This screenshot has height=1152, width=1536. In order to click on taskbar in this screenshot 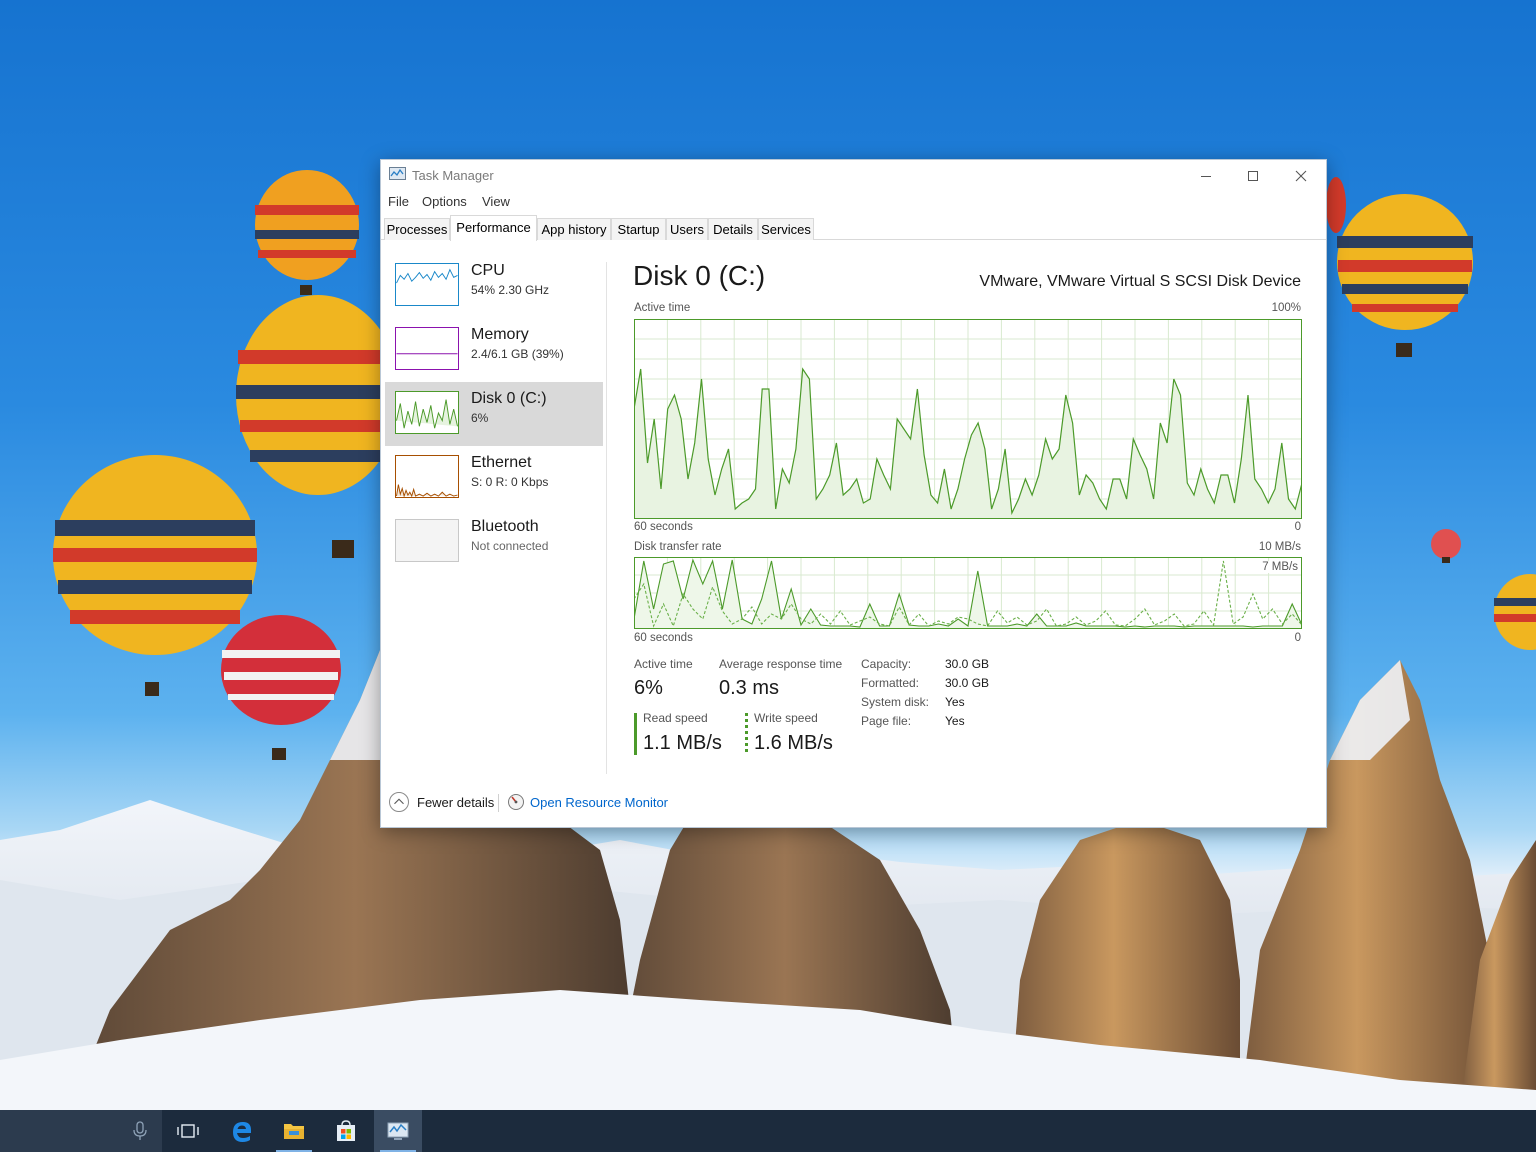, I will do `click(768, 1131)`.